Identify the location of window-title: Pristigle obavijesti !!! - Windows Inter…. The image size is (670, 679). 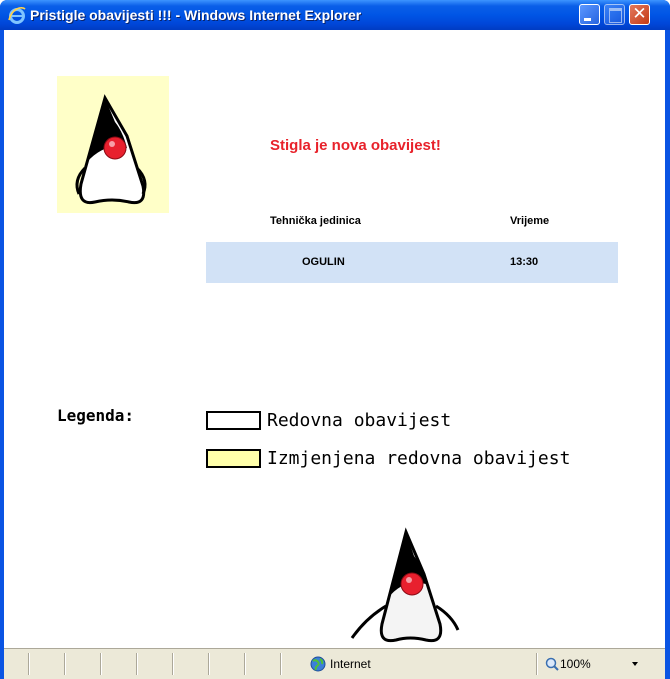
(196, 15).